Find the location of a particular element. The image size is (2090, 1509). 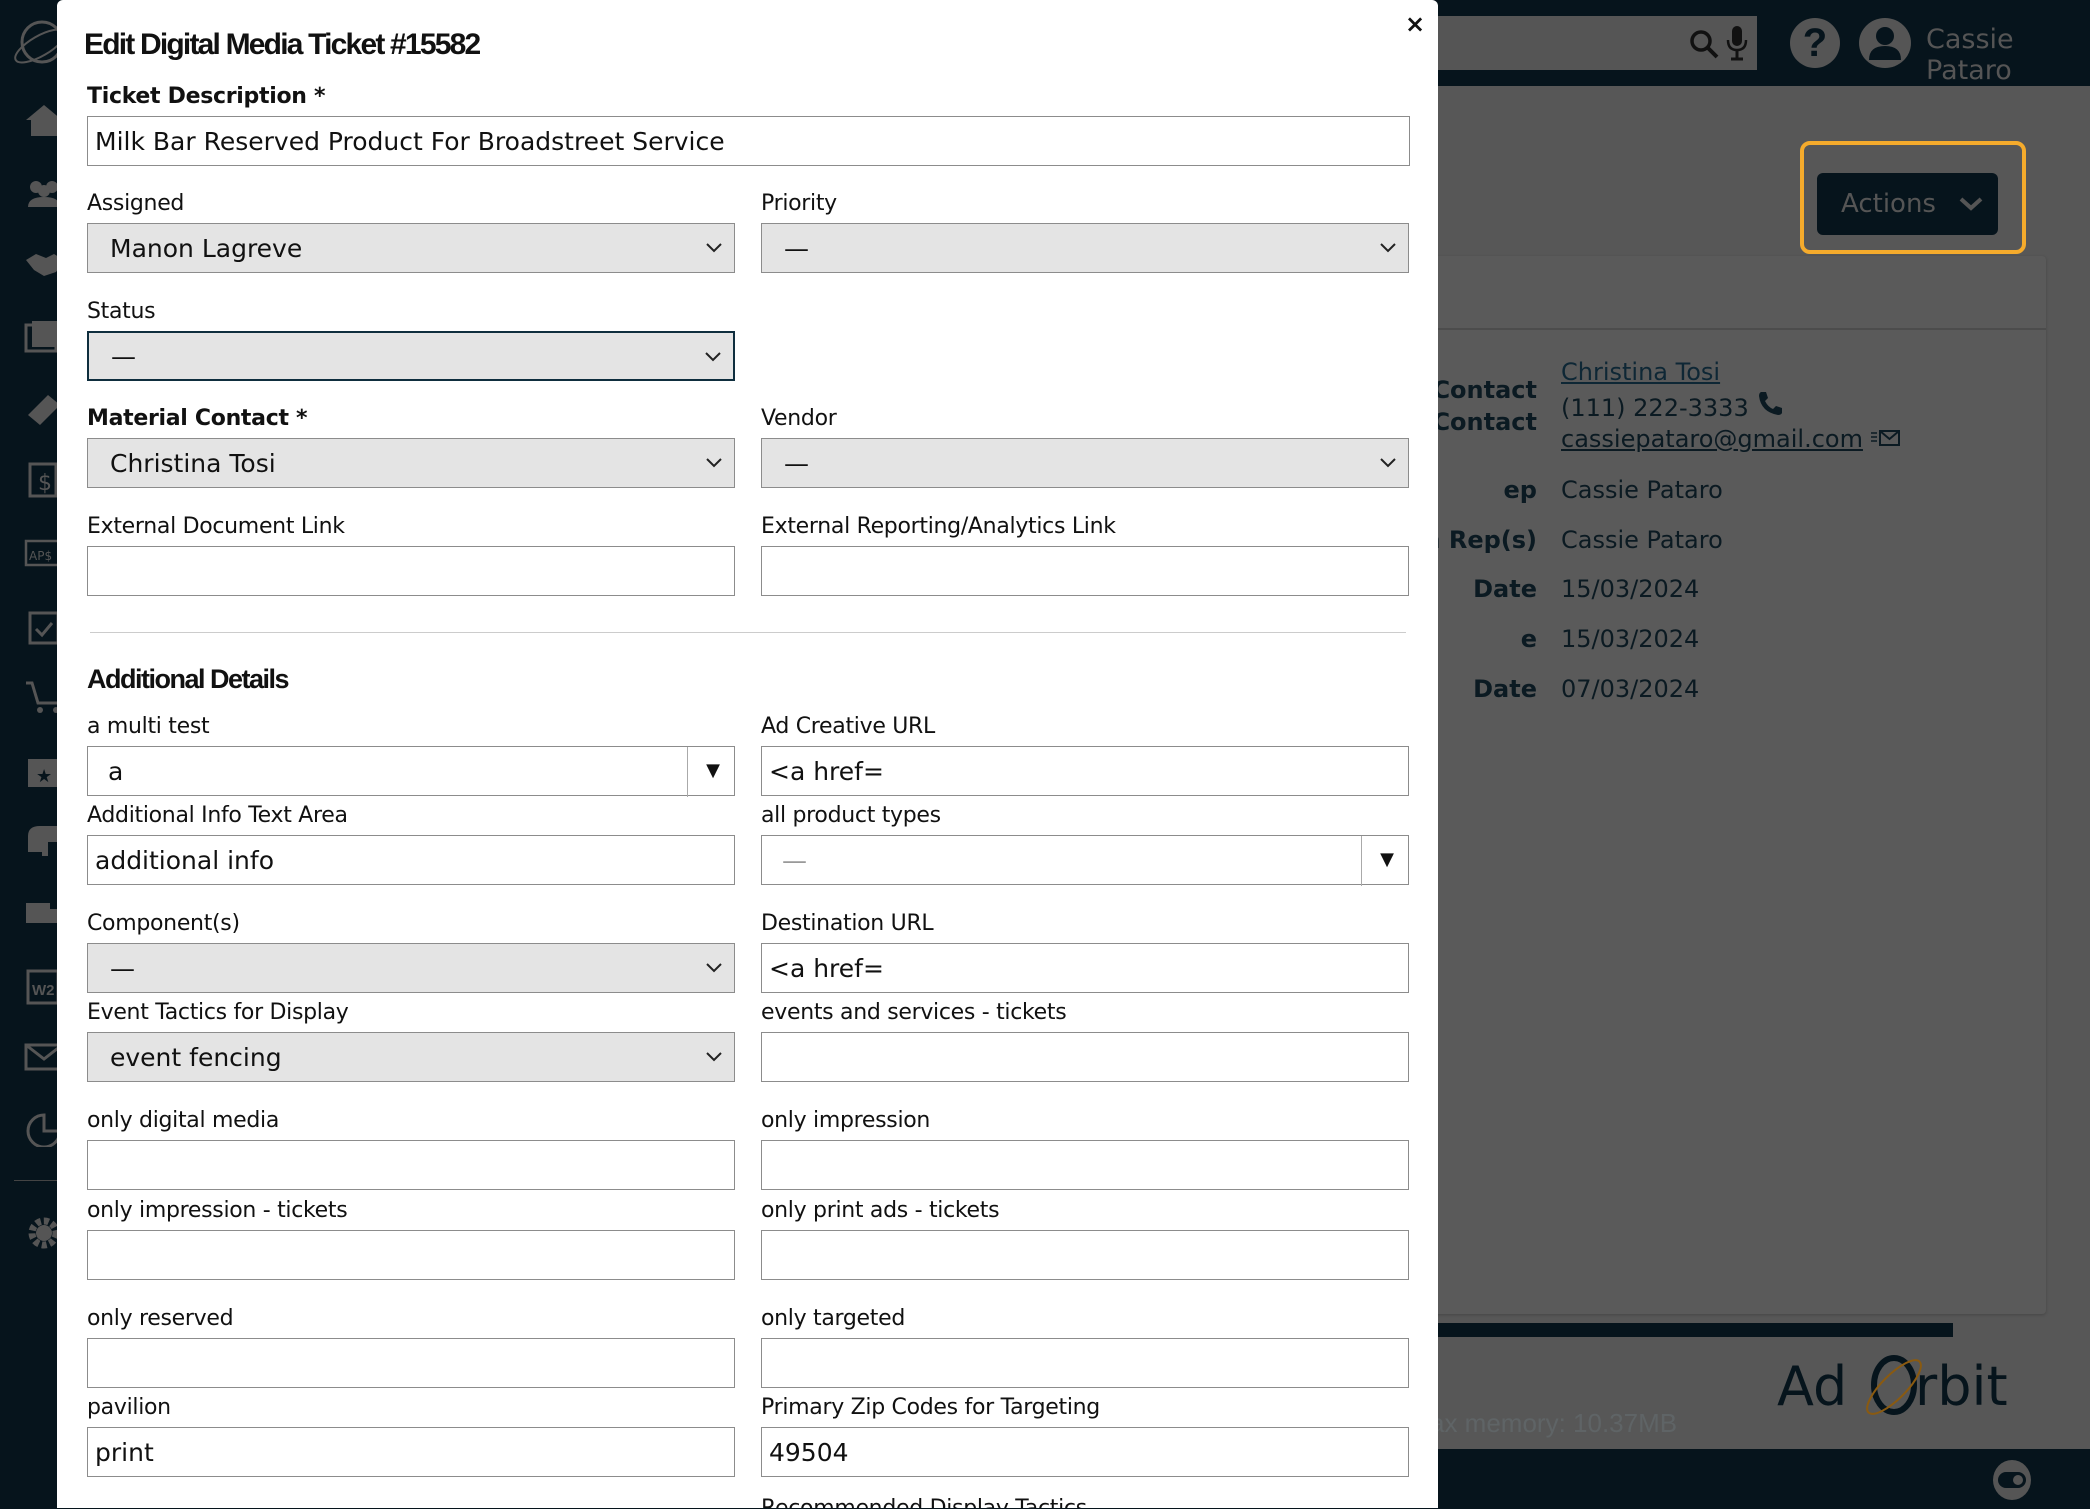

components-field: Component(s) — is located at coordinates (411, 952).